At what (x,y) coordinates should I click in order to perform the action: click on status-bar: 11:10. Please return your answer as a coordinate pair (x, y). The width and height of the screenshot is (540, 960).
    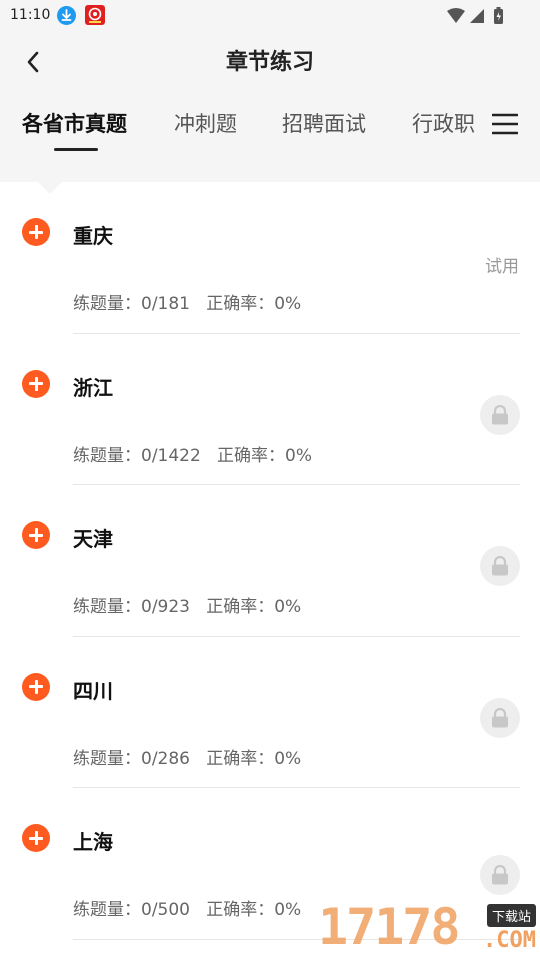
    Looking at the image, I should click on (270, 16).